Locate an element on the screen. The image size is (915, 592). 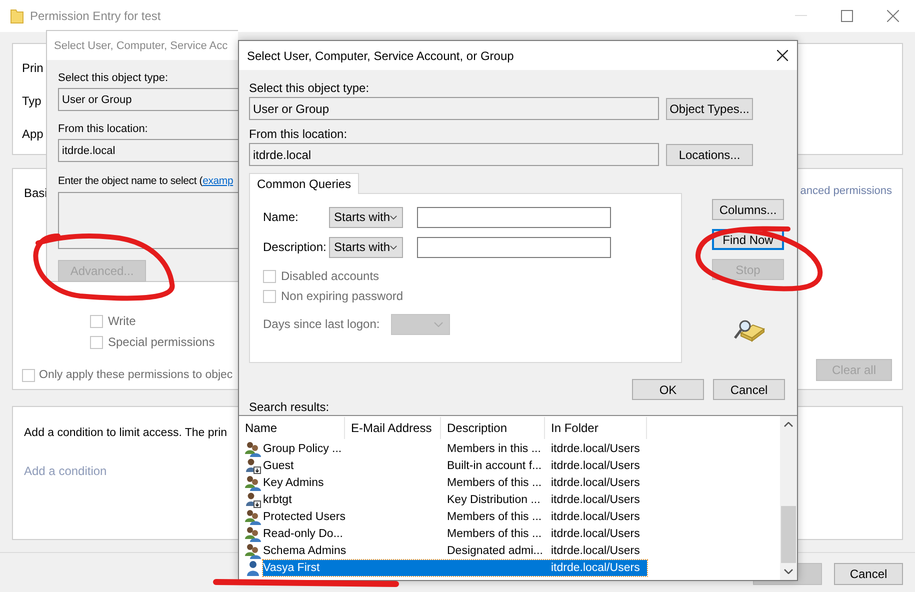
object-name-label: Enter the object name to select ( is located at coordinates (130, 181).